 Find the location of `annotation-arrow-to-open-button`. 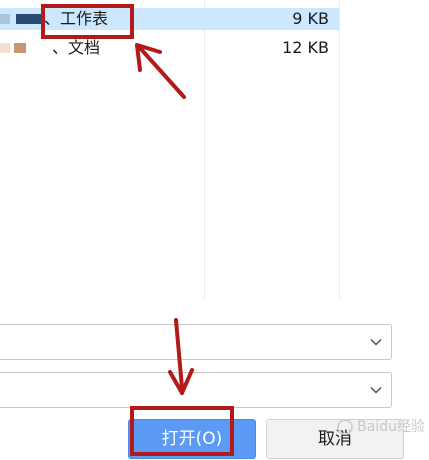

annotation-arrow-to-open-button is located at coordinates (181, 356).